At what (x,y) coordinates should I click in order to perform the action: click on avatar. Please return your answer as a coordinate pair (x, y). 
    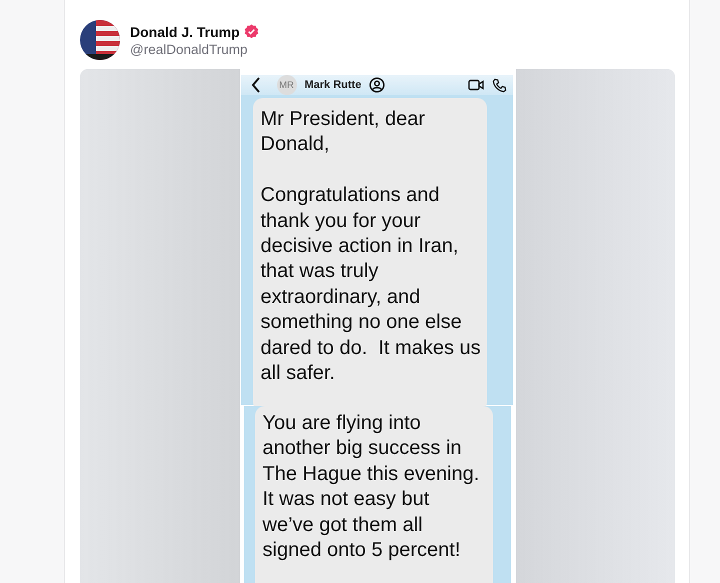
    Looking at the image, I should click on (100, 40).